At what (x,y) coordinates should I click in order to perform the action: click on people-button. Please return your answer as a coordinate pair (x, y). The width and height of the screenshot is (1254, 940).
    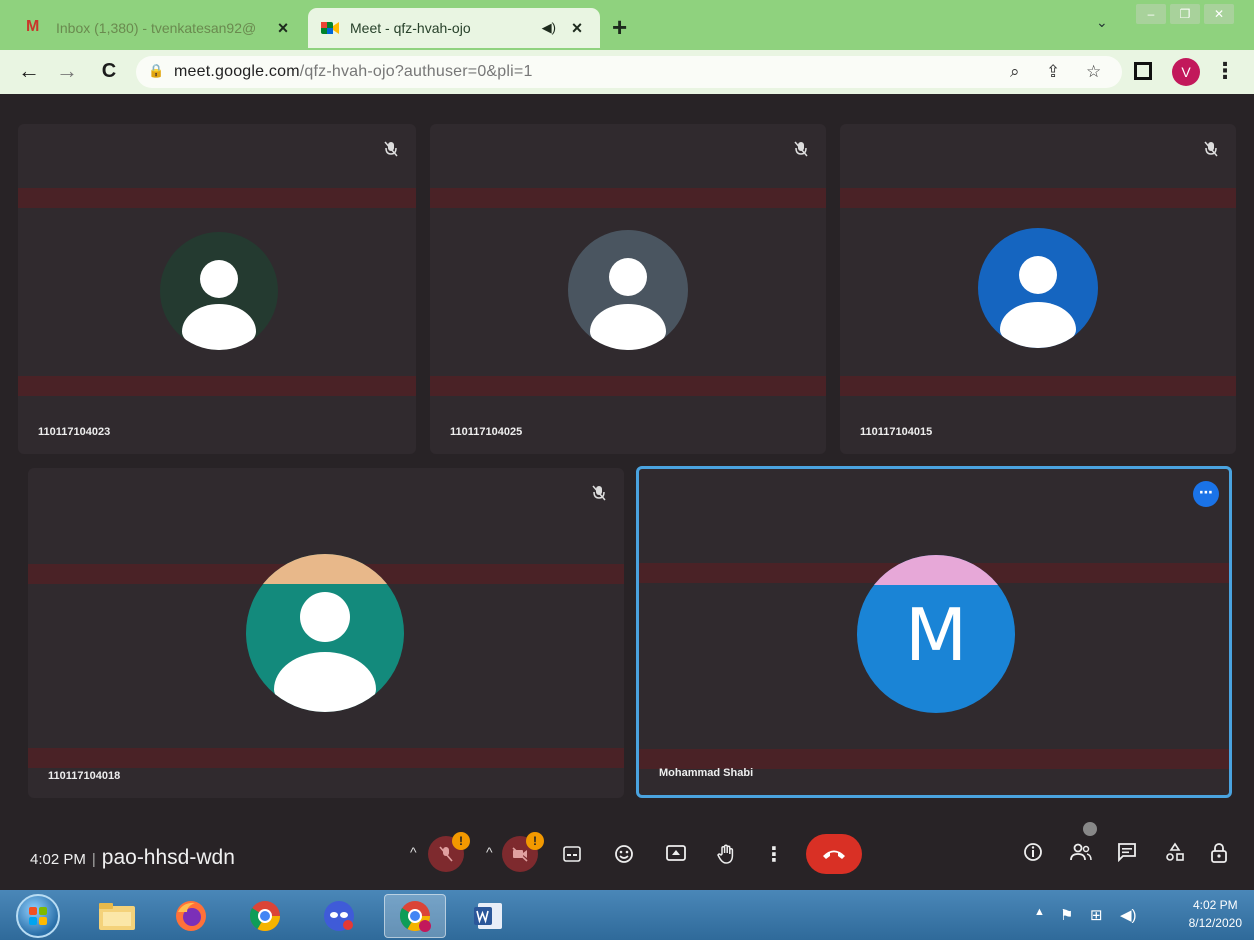
    Looking at the image, I should click on (1081, 855).